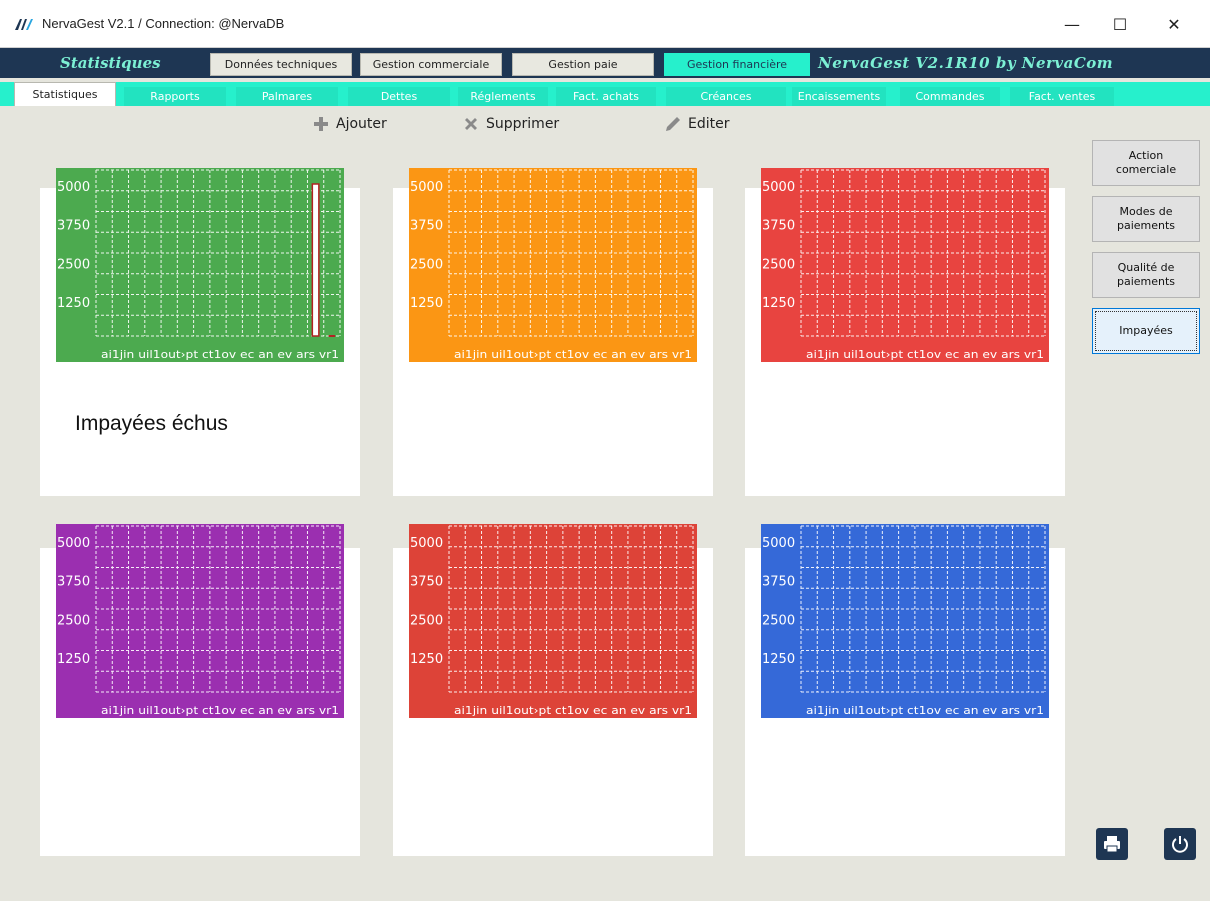 The height and width of the screenshot is (901, 1210). Describe the element at coordinates (175, 96) in the screenshot. I see `subtab-rapports: Rapports` at that location.